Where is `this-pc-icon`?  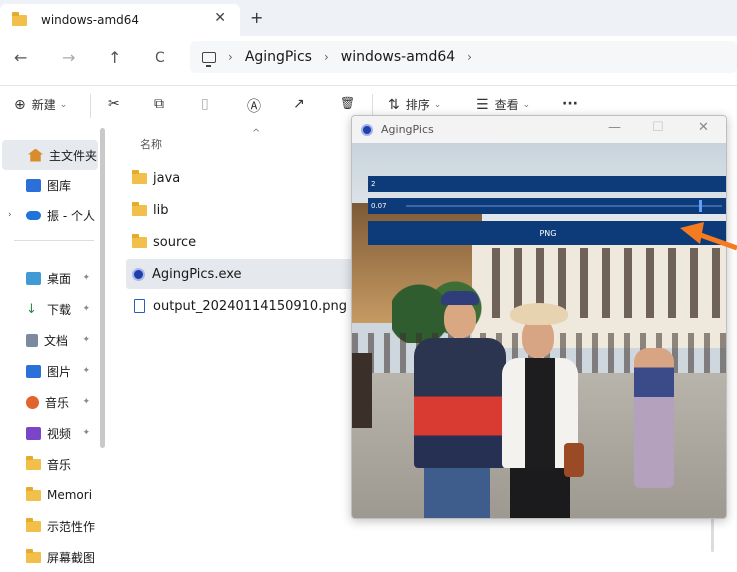
this-pc-icon is located at coordinates (209, 59).